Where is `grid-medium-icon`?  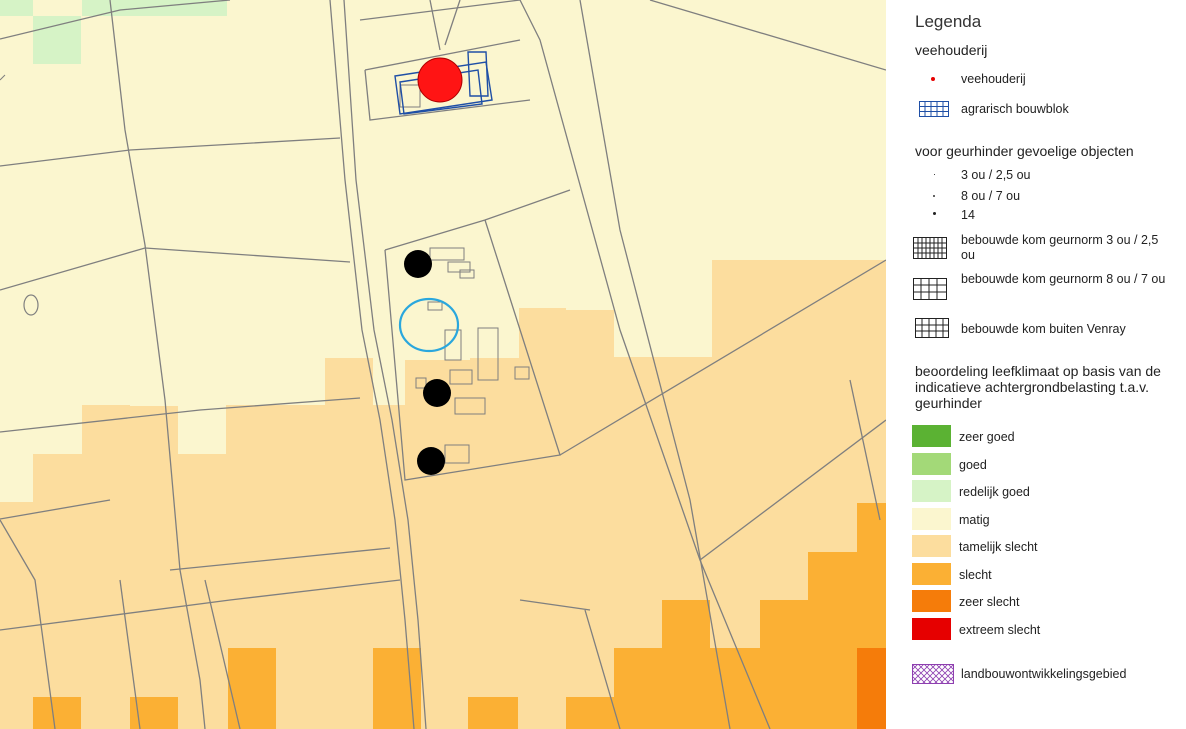 grid-medium-icon is located at coordinates (930, 289).